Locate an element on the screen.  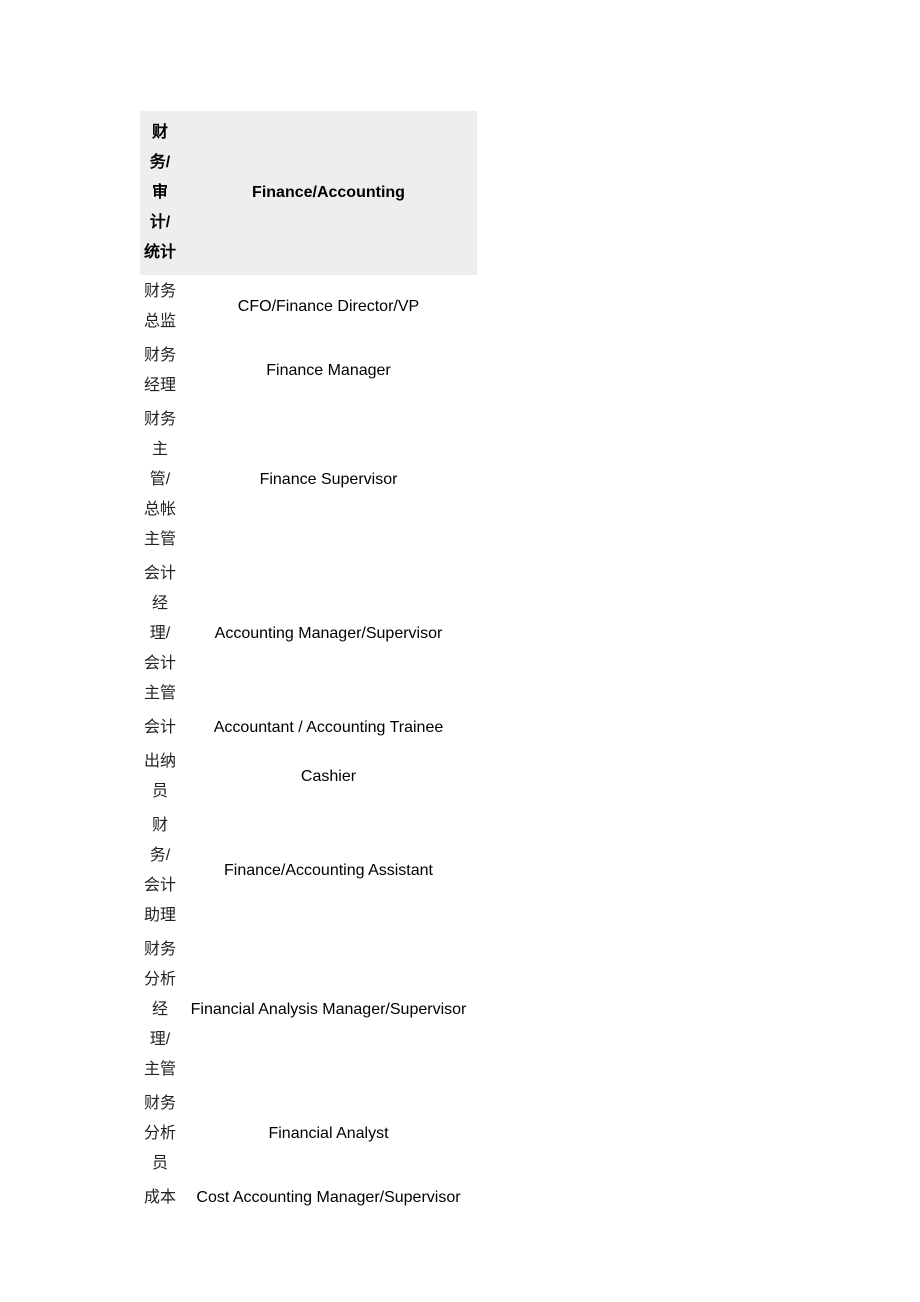
row-en-cell: Accounting Manager/Supervisor is located at coordinates (328, 633).